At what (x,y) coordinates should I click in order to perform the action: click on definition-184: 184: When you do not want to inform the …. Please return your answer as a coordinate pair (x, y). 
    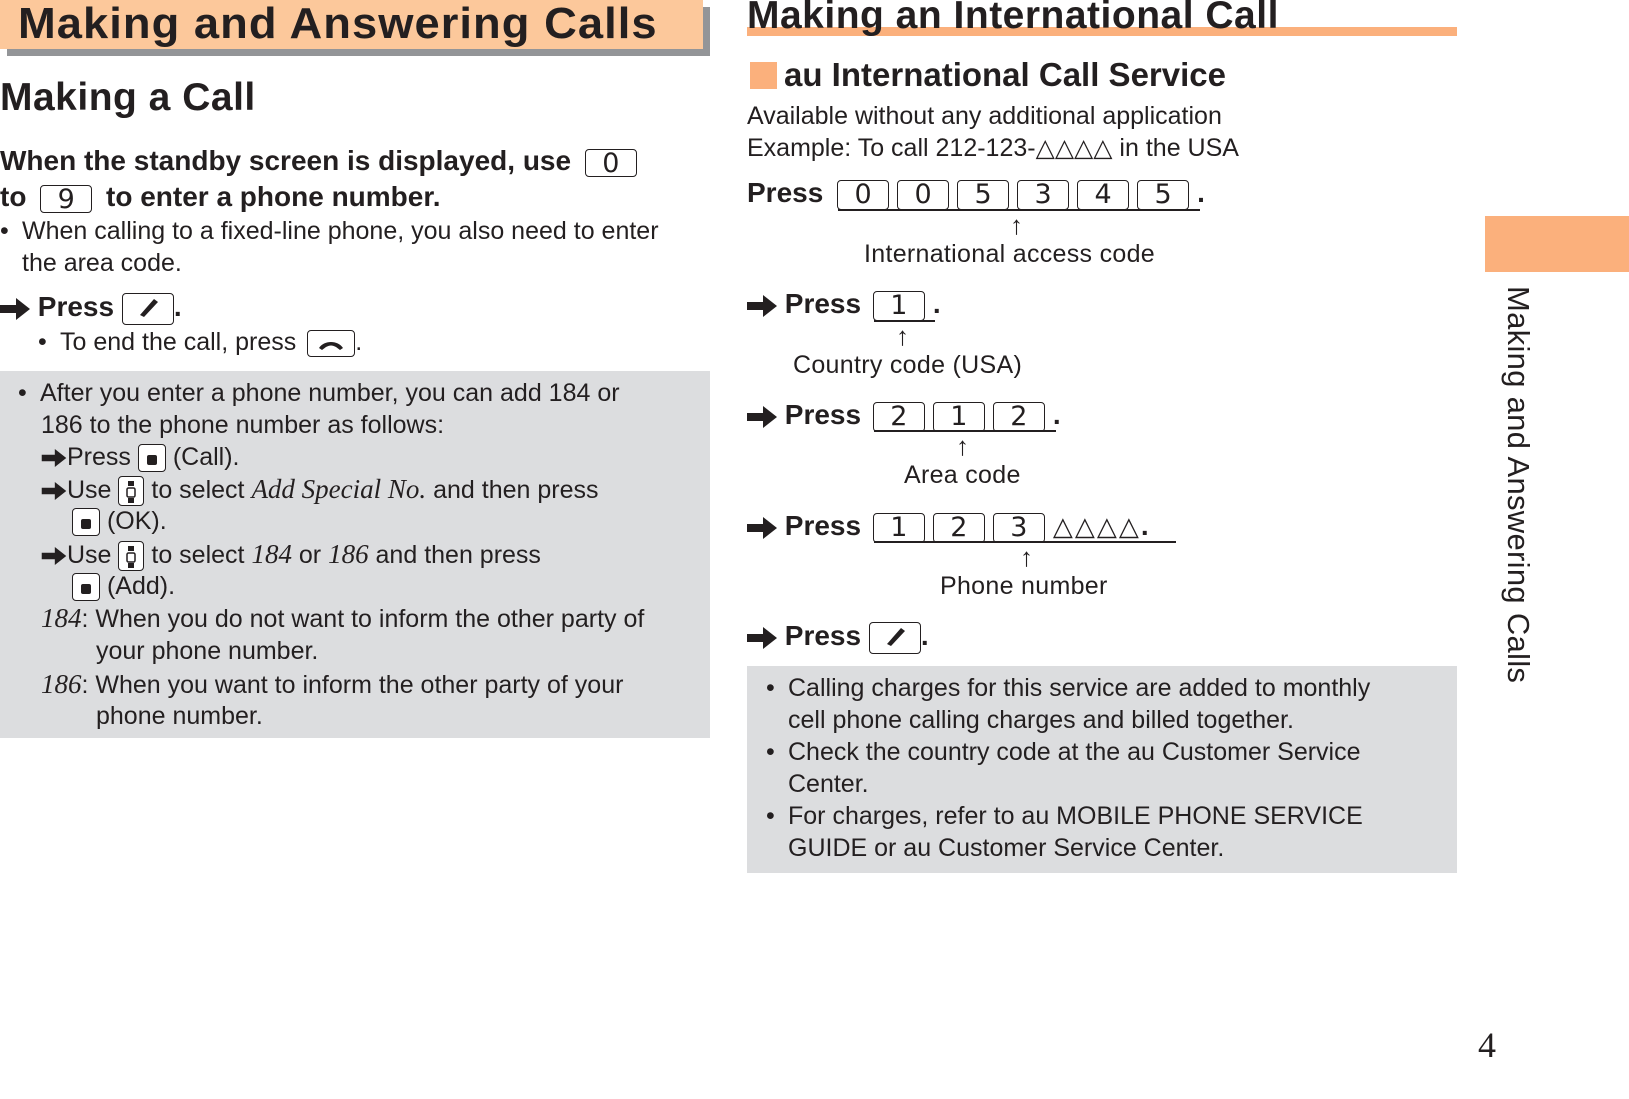
    Looking at the image, I should click on (342, 618).